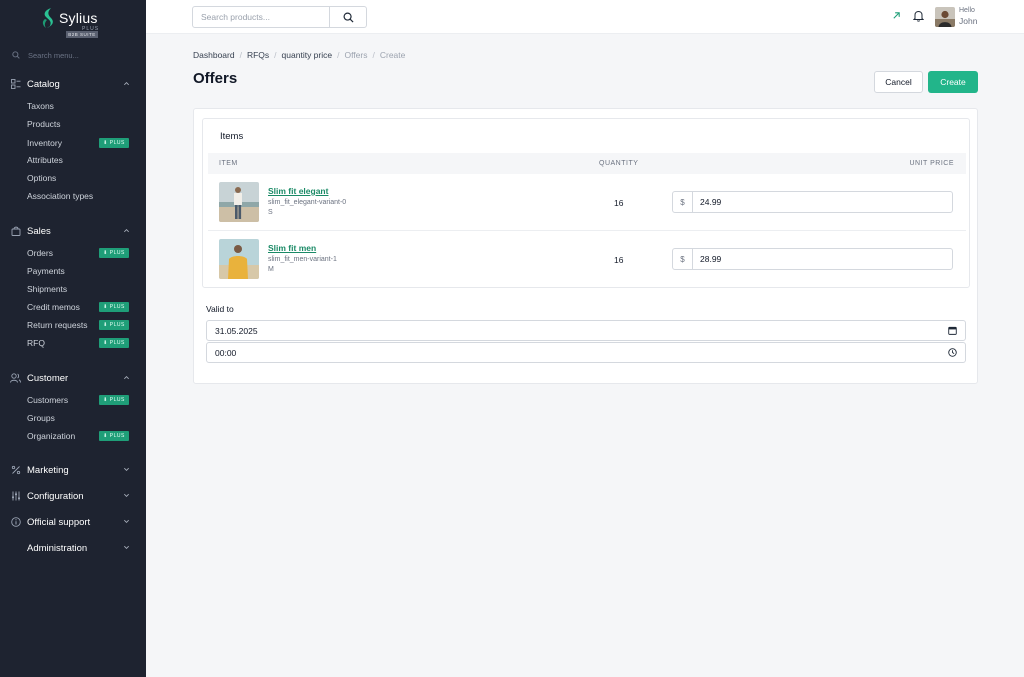  Describe the element at coordinates (307, 202) in the screenshot. I see `variant-code: slim_fit_elegant-variant-0` at that location.